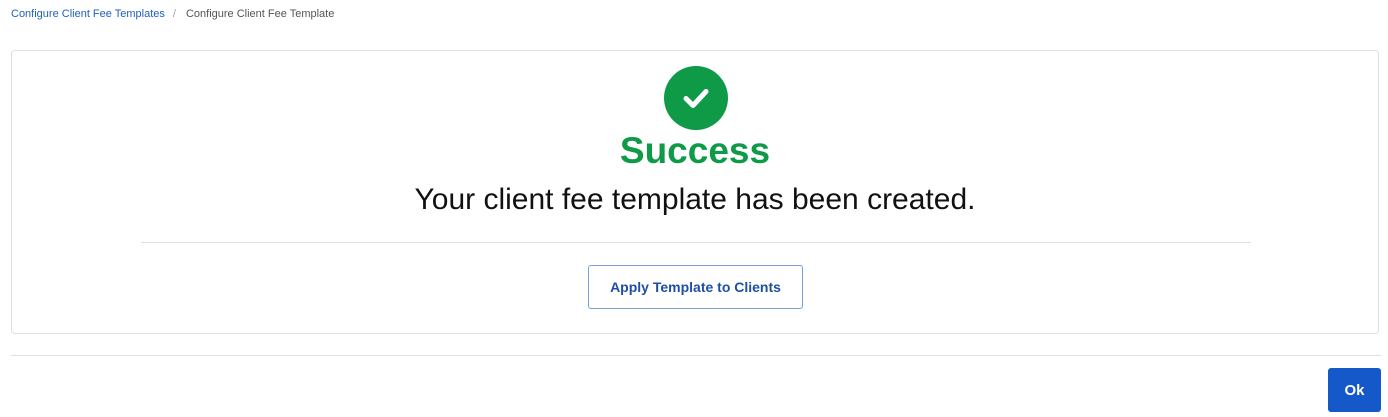  I want to click on ok-button: Ok, so click(1354, 390).